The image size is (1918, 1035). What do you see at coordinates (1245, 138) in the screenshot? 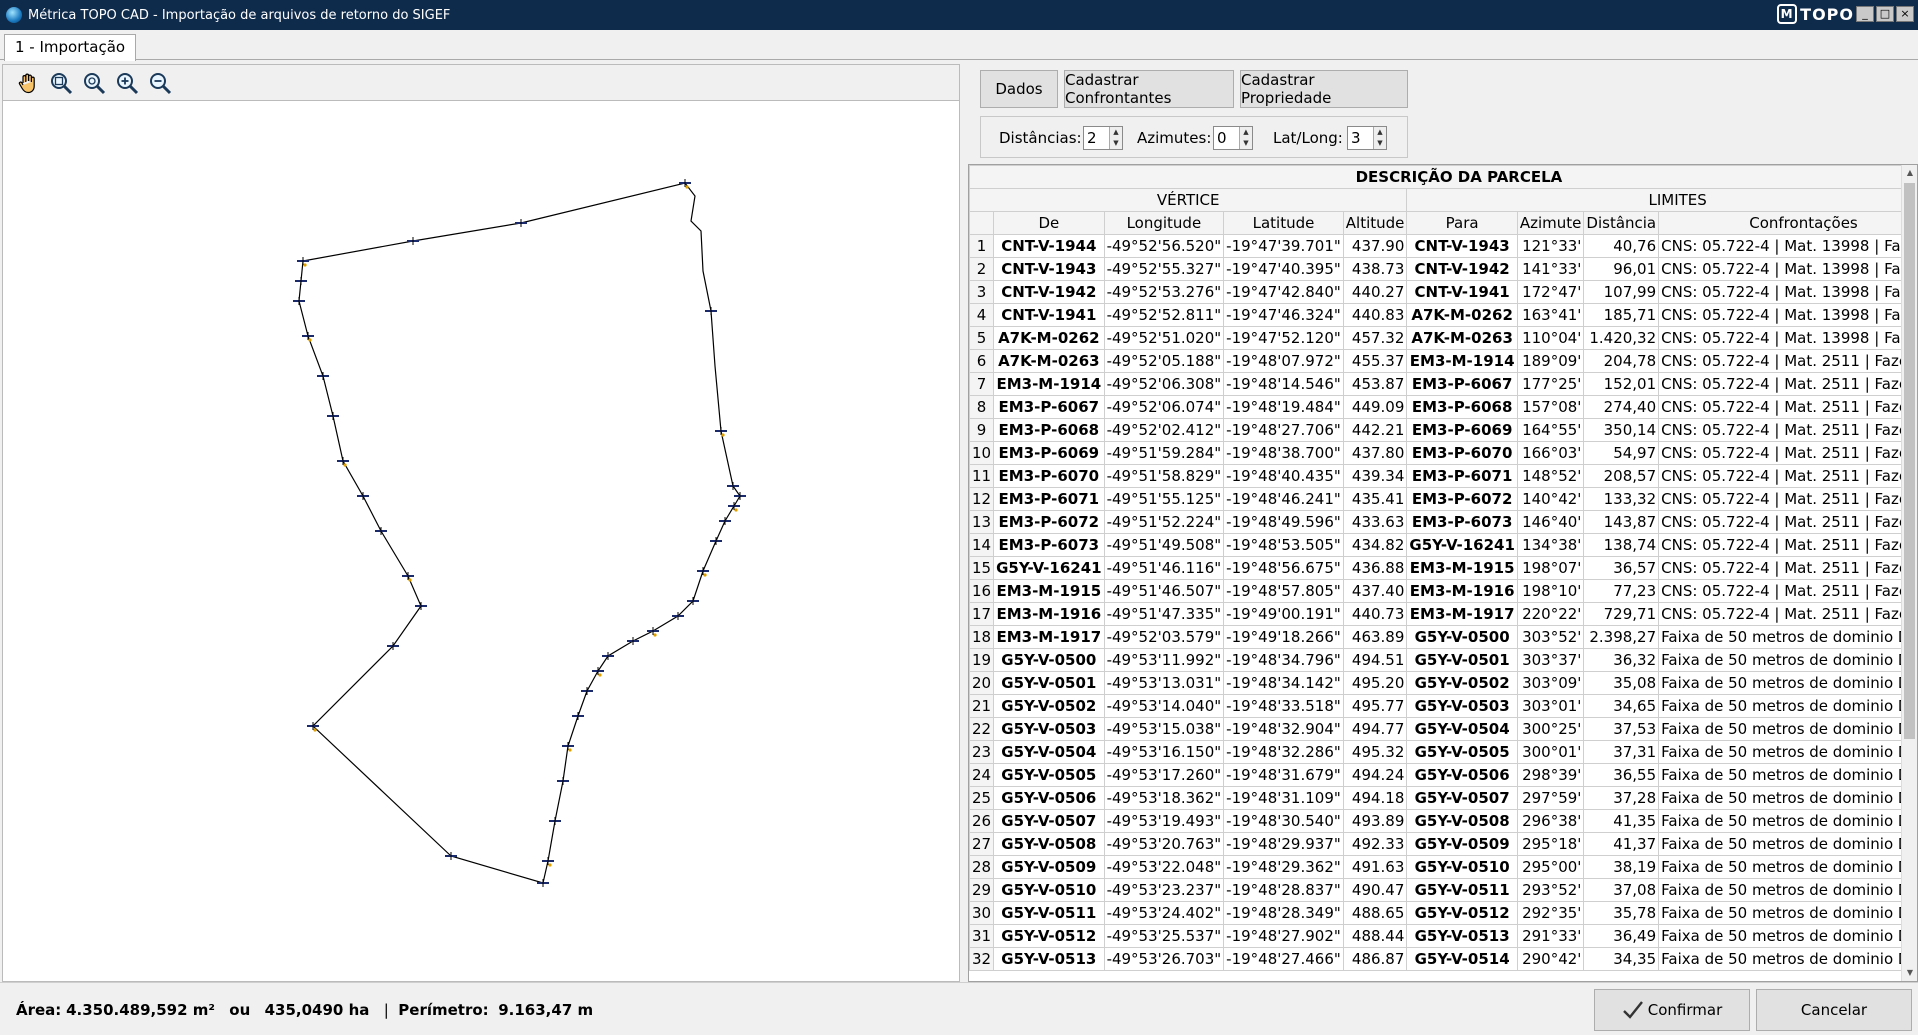
I see `spinner-arrows-icon: ▲ ▼` at bounding box center [1245, 138].